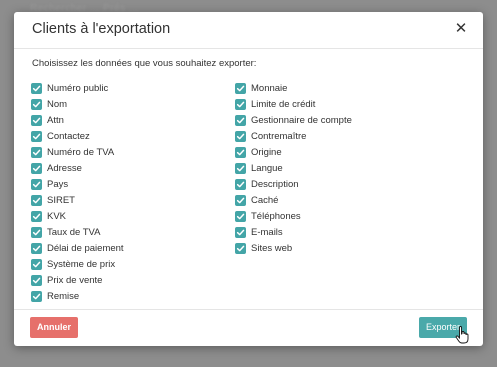  Describe the element at coordinates (77, 120) in the screenshot. I see `checkbox-attn: Attn` at that location.